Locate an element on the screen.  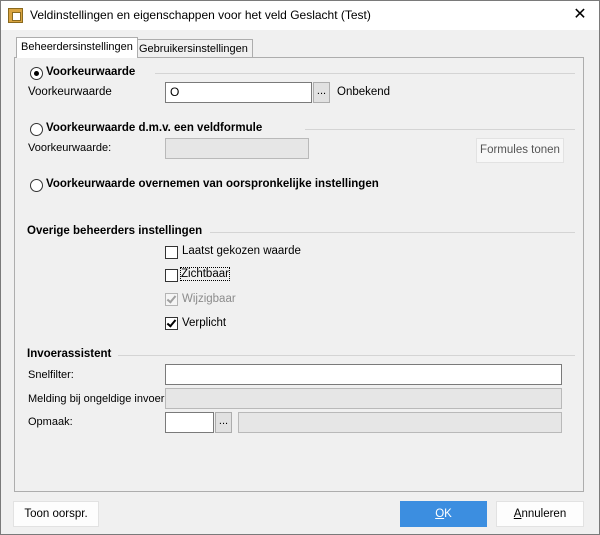
other-settings-heading: Overige beheerders instellingen is located at coordinates (115, 231).